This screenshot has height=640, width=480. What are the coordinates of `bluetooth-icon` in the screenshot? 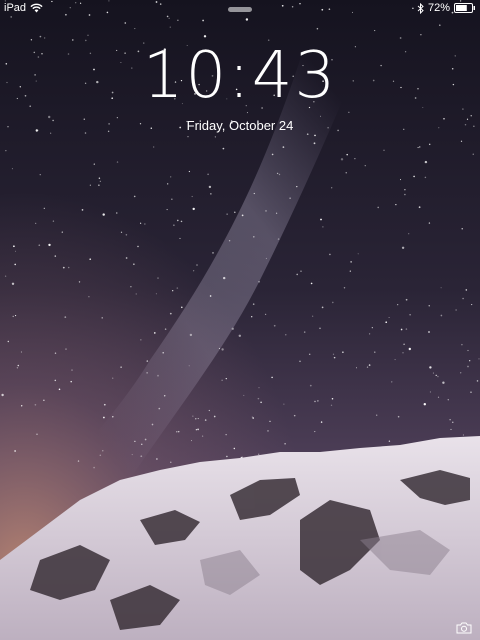 It's located at (420, 8).